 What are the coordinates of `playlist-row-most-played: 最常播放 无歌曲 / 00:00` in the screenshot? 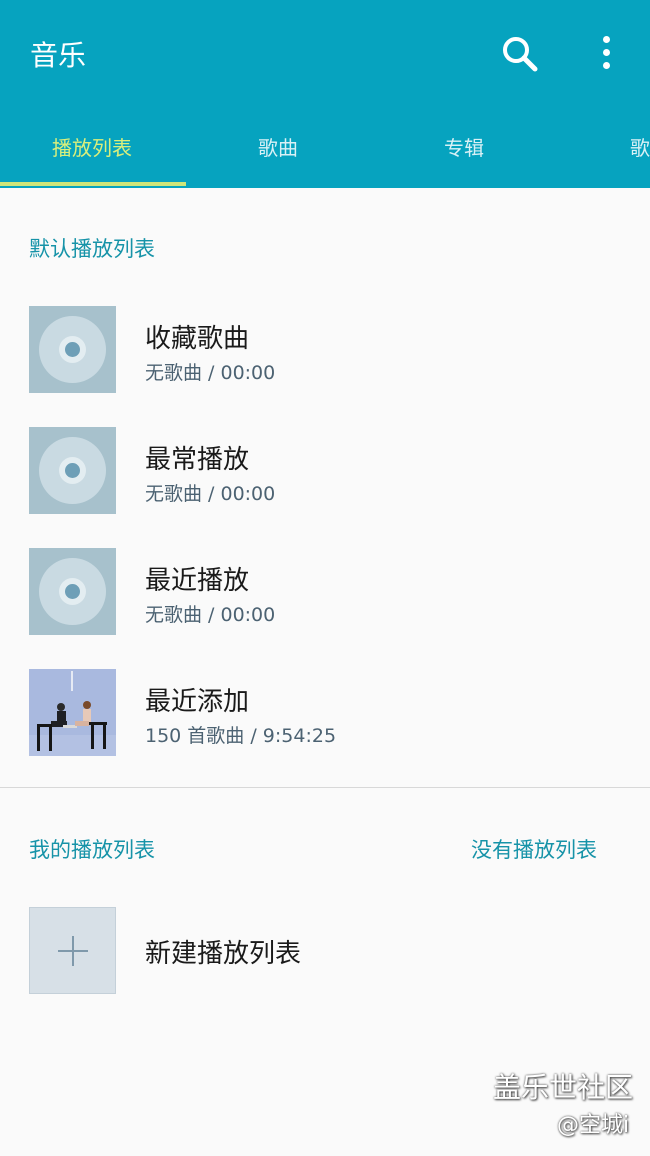 It's located at (325, 482).